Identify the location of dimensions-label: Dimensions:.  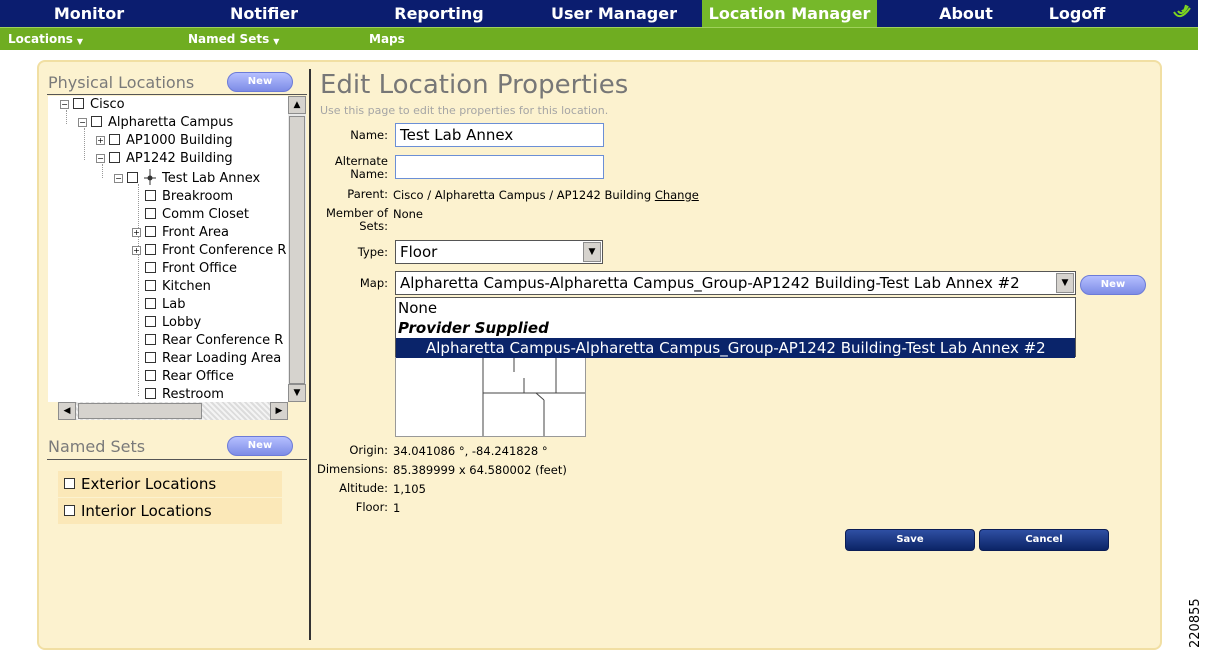
(352, 469).